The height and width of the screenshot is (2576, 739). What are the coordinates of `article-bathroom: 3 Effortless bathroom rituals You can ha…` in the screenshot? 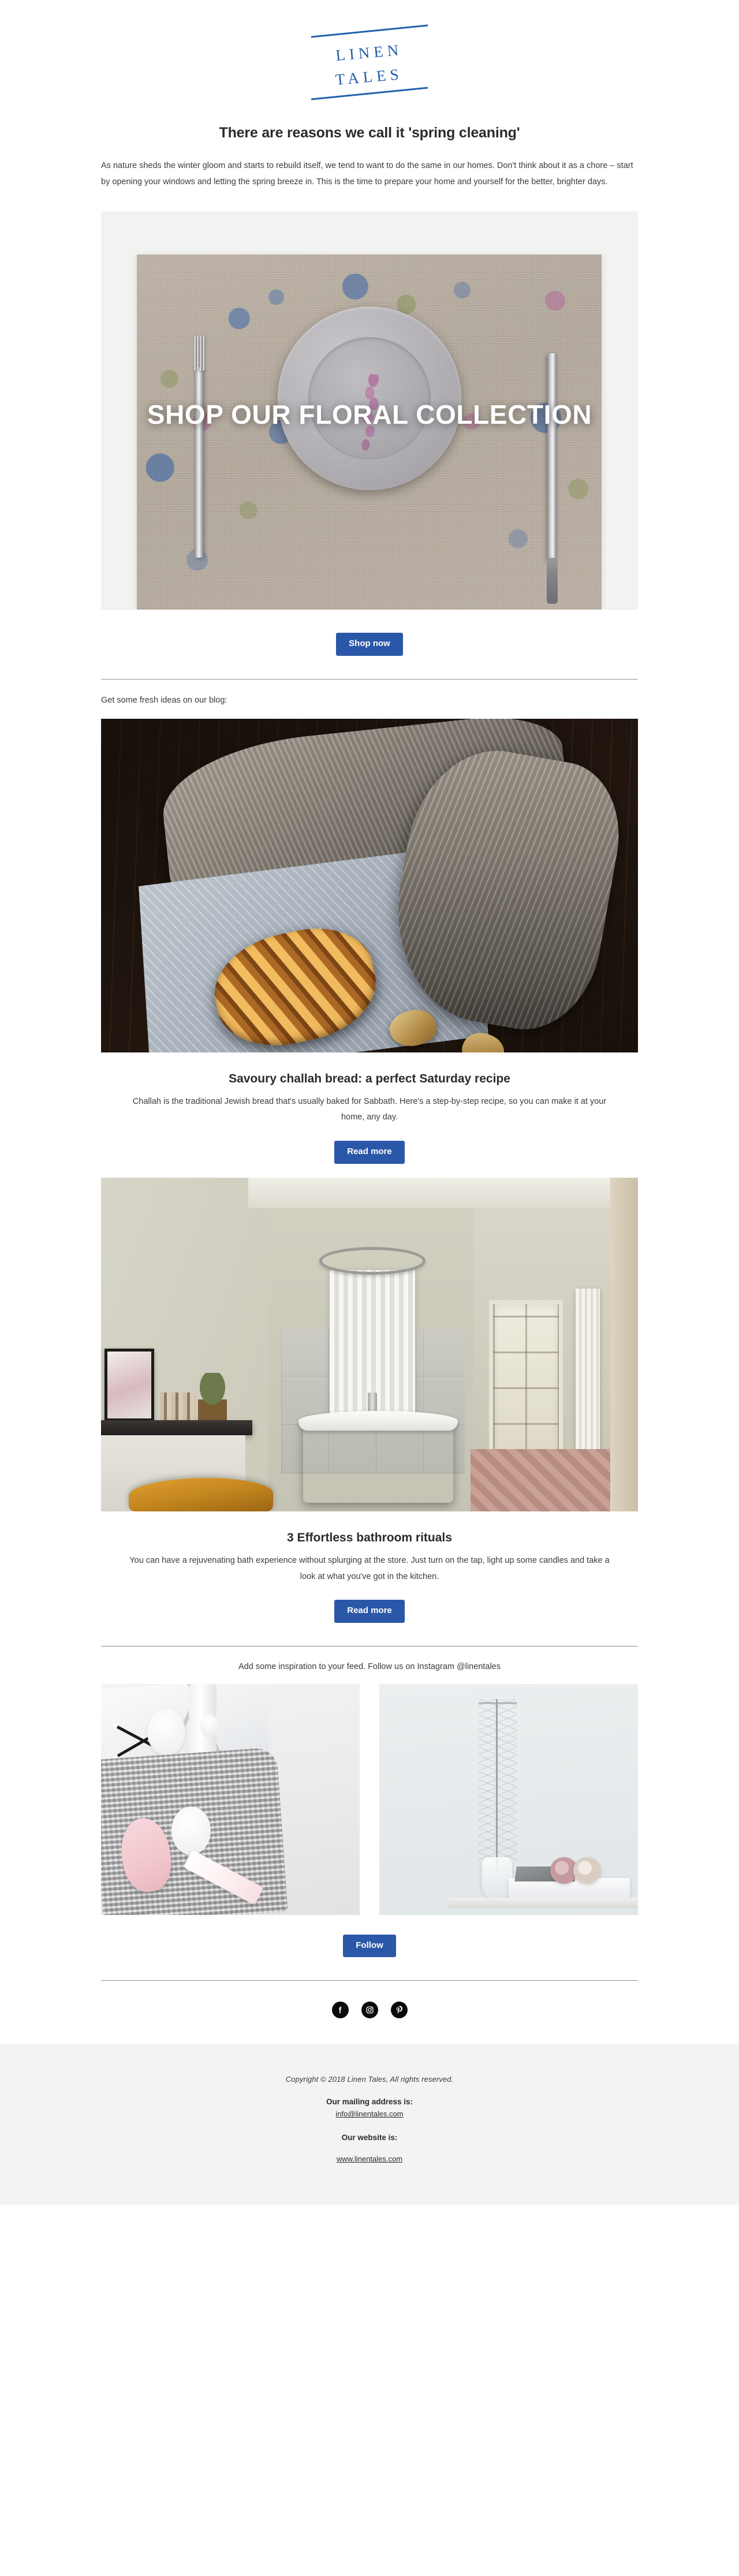 It's located at (369, 1400).